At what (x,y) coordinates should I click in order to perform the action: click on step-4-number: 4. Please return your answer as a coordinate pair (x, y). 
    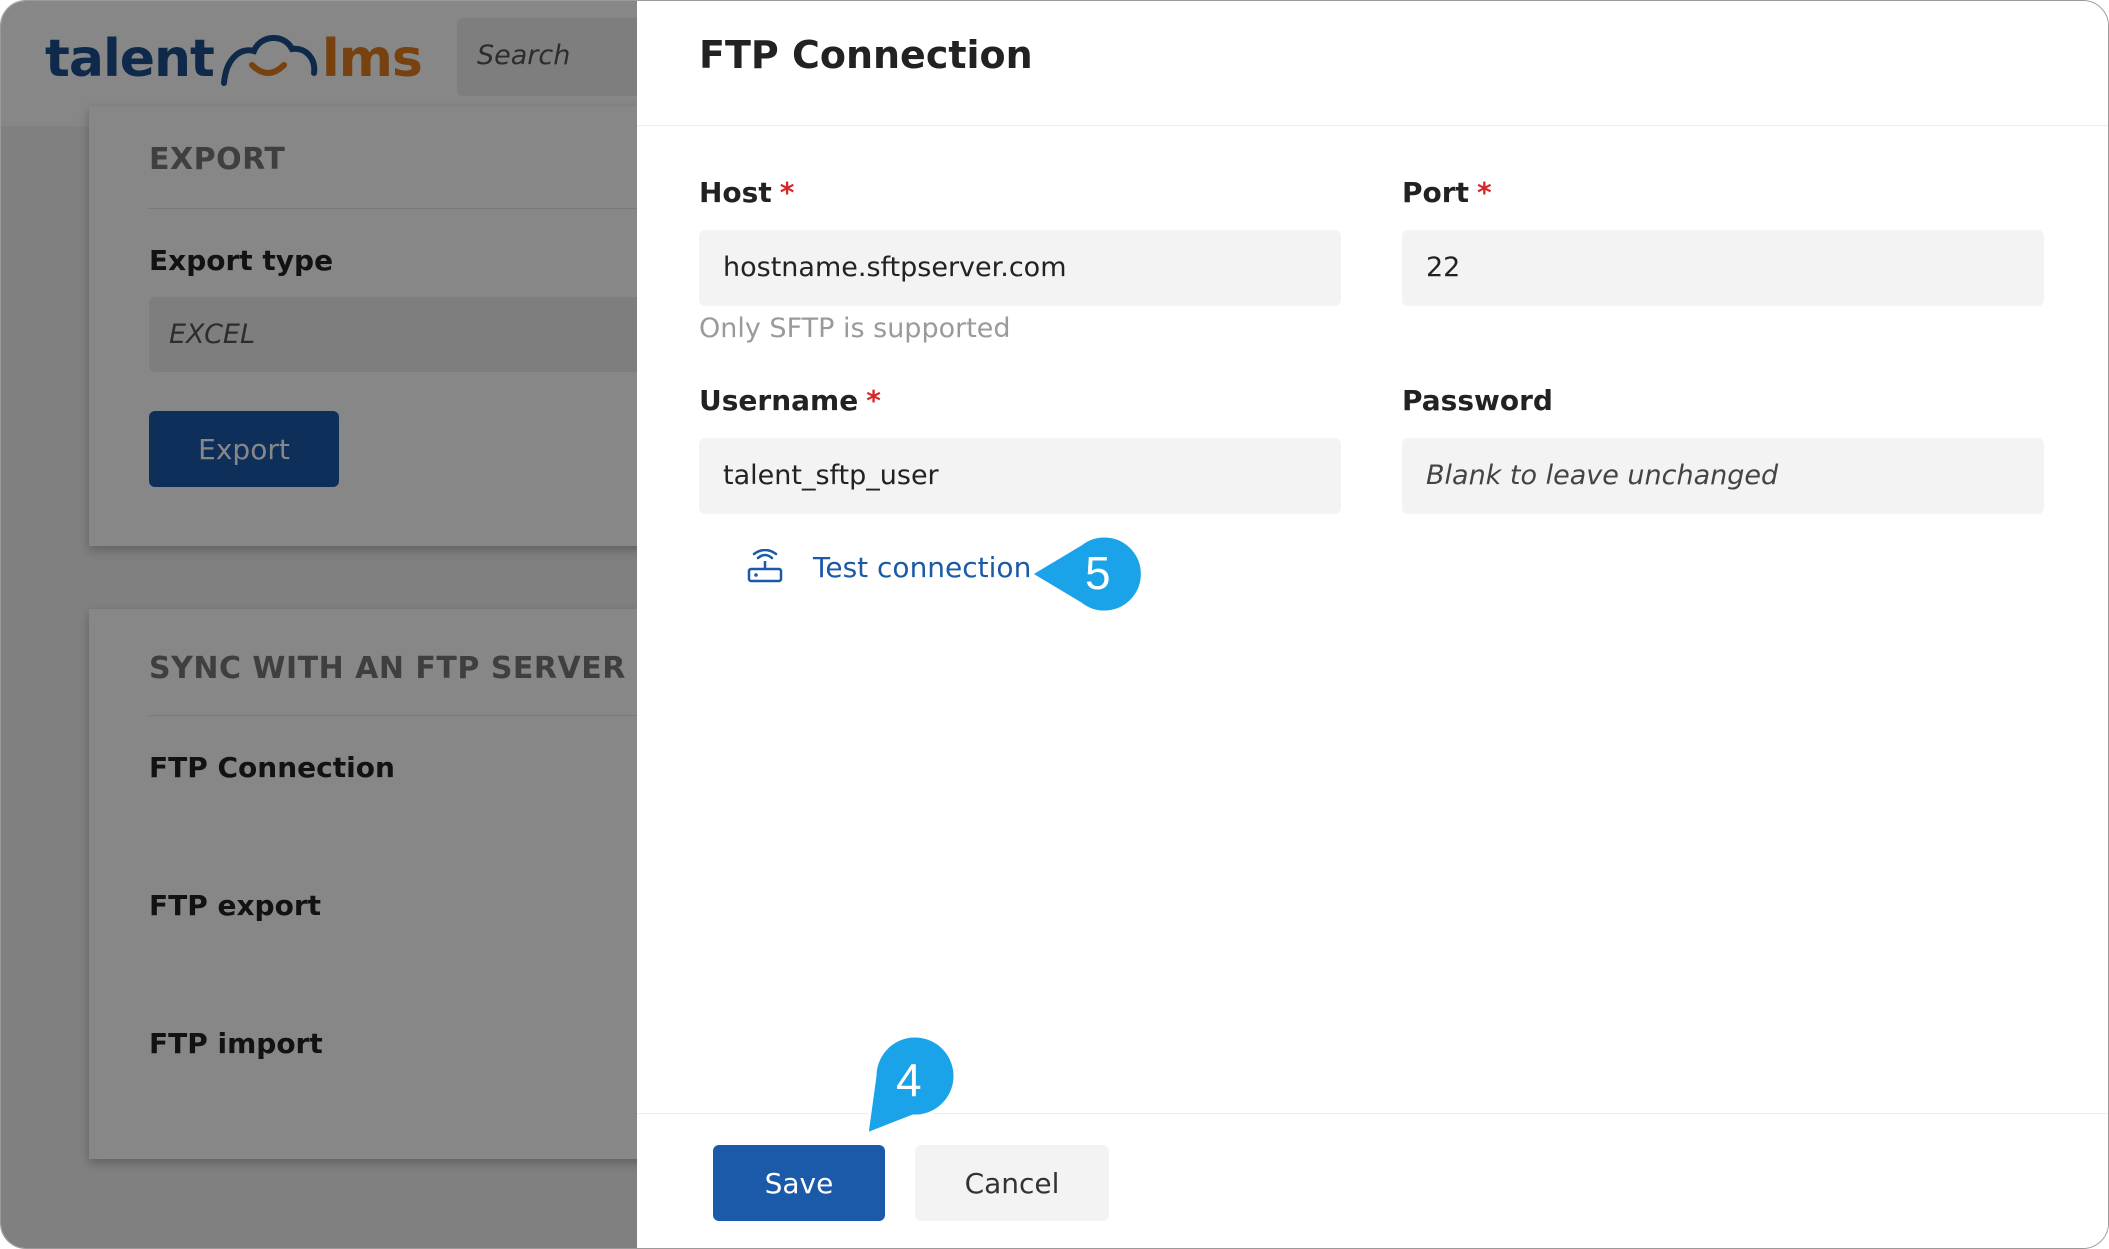
    Looking at the image, I should click on (909, 1080).